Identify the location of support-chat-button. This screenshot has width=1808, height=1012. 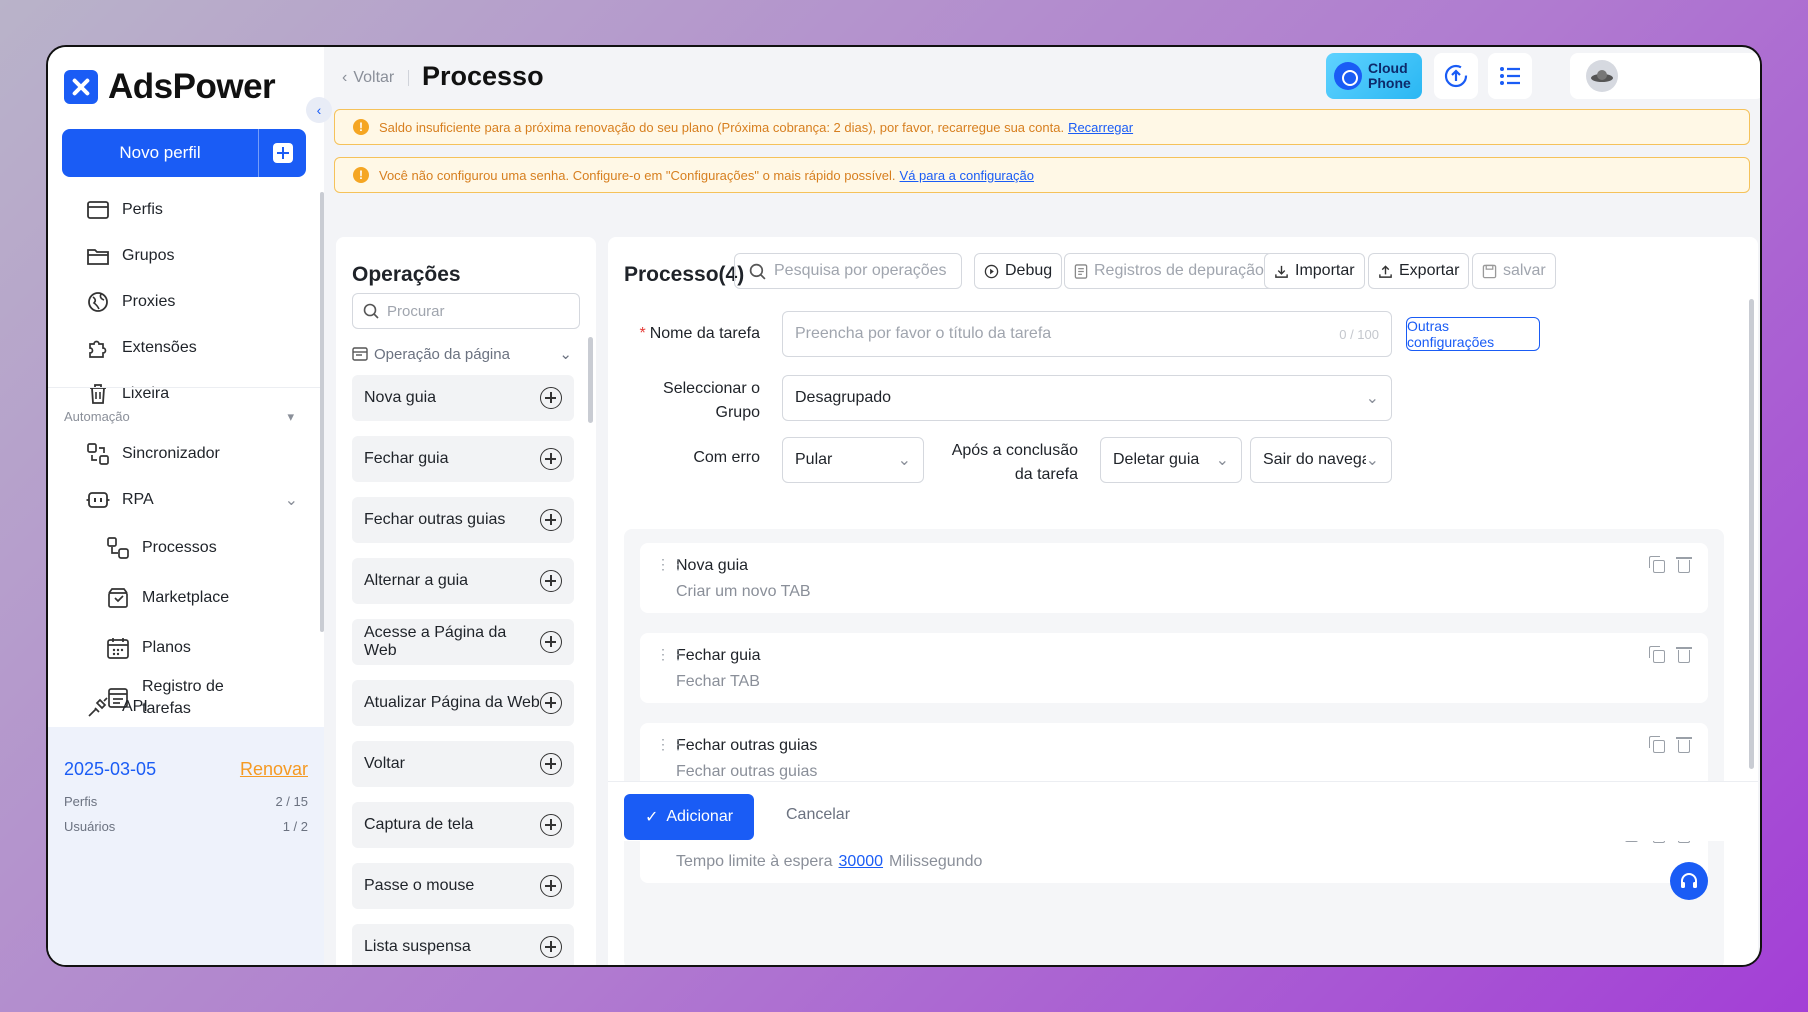
(1689, 881).